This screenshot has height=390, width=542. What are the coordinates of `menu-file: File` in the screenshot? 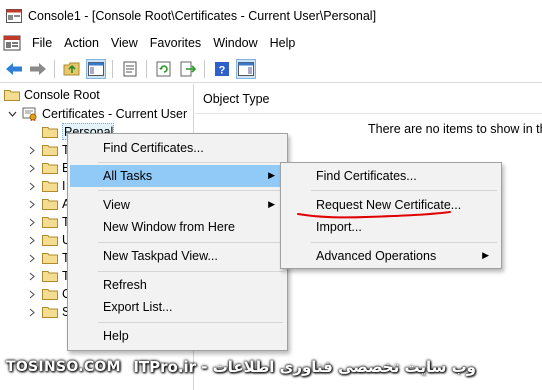 It's located at (42, 43).